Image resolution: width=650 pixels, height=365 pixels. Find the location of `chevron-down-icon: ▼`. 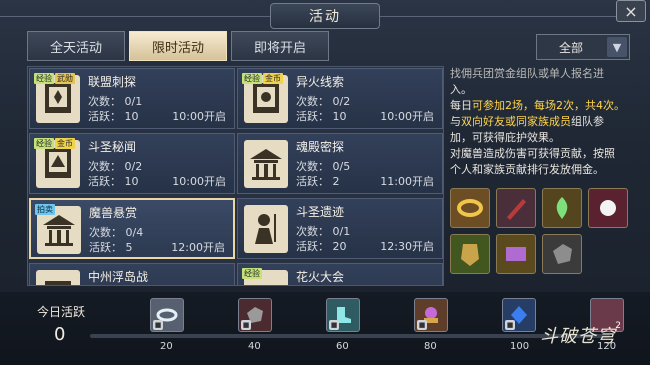

chevron-down-icon: ▼ is located at coordinates (617, 47).